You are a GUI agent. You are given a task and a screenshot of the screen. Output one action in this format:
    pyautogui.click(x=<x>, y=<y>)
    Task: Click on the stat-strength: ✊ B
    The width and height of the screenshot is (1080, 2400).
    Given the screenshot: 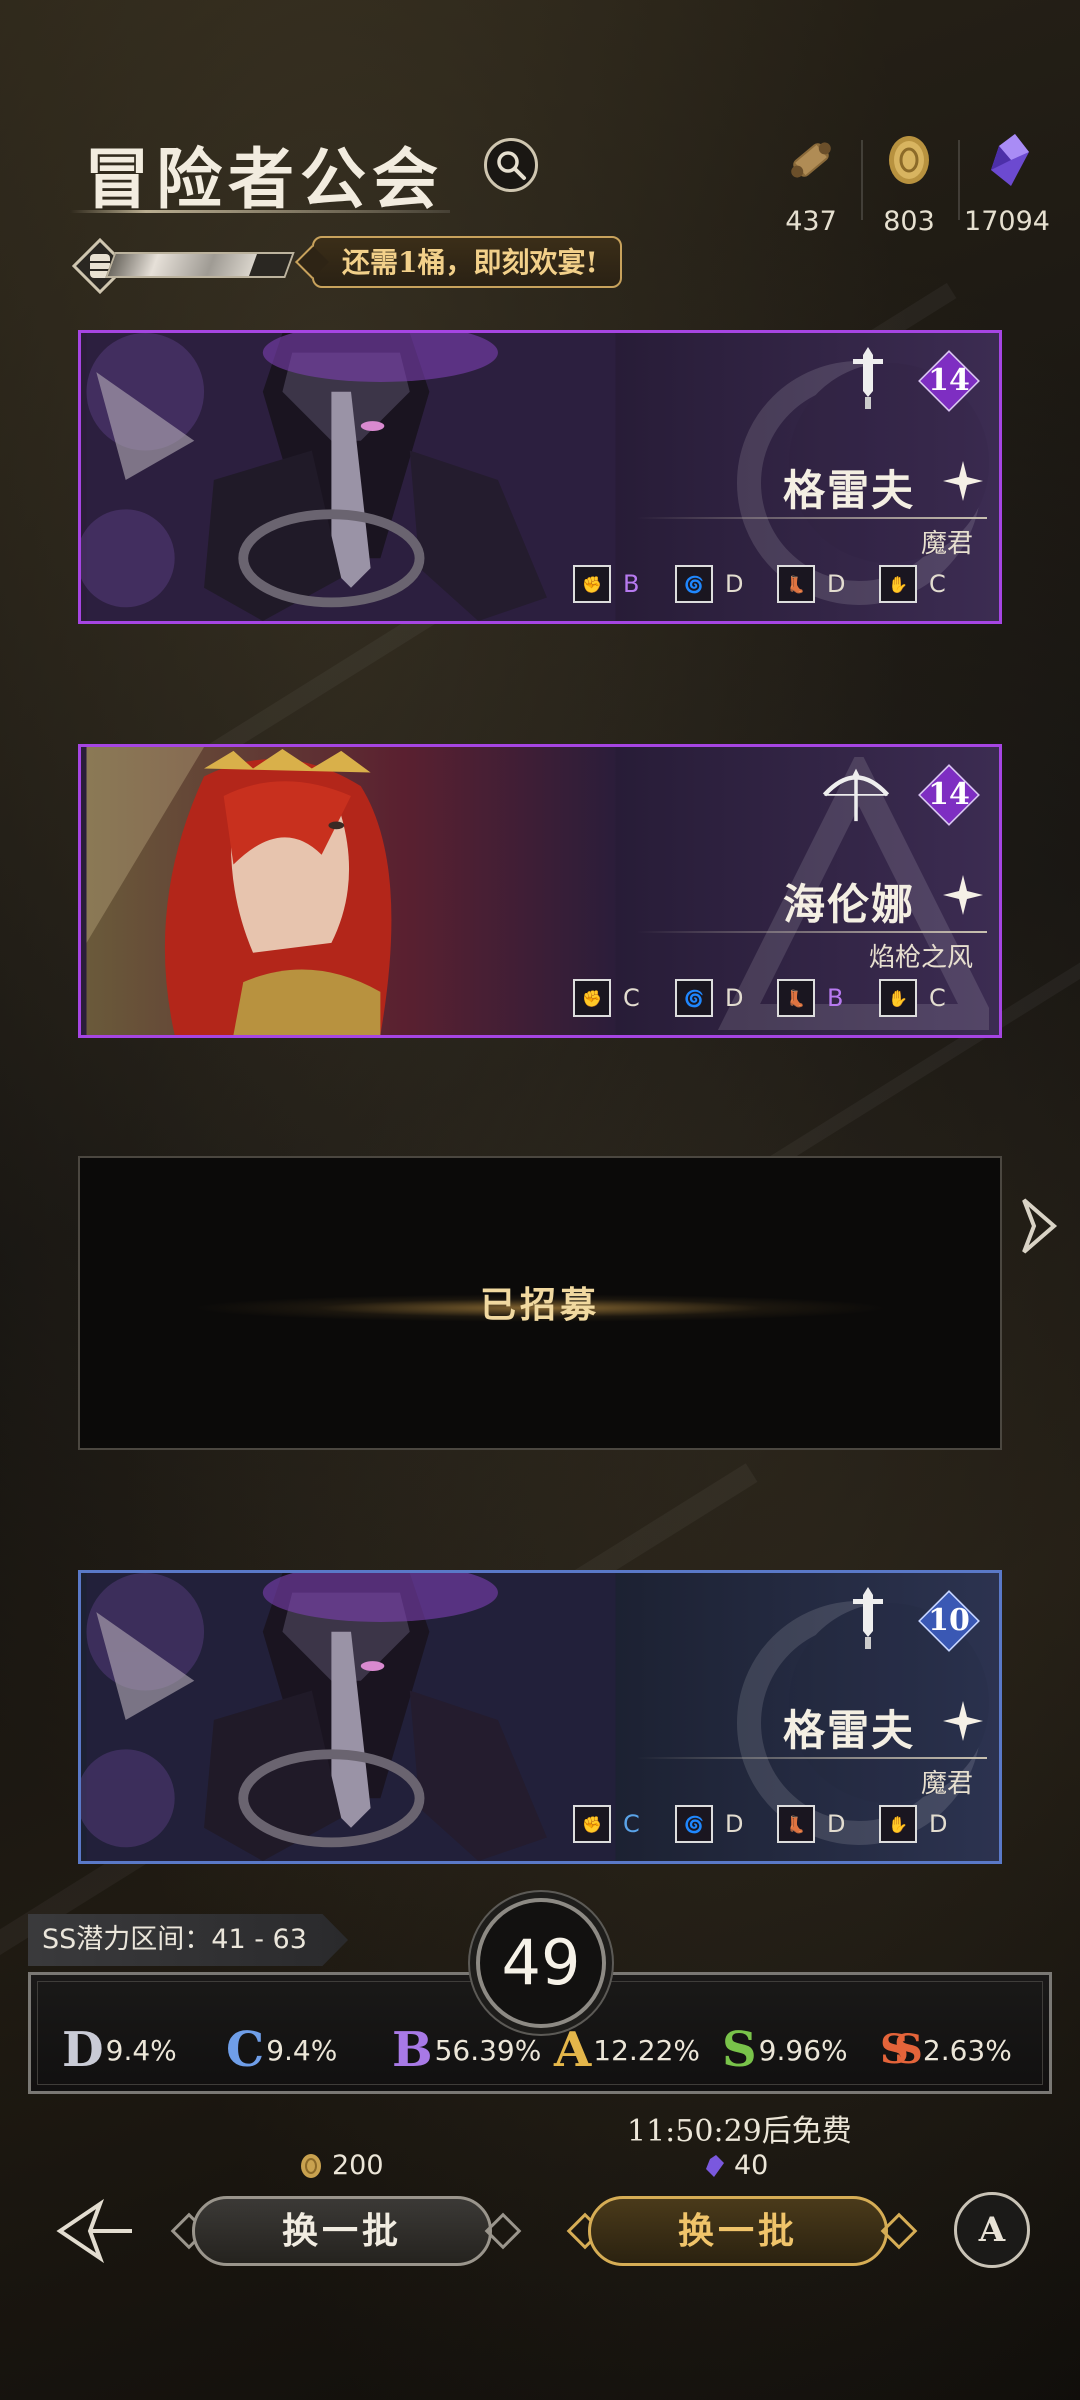 What is the action you would take?
    pyautogui.click(x=624, y=584)
    